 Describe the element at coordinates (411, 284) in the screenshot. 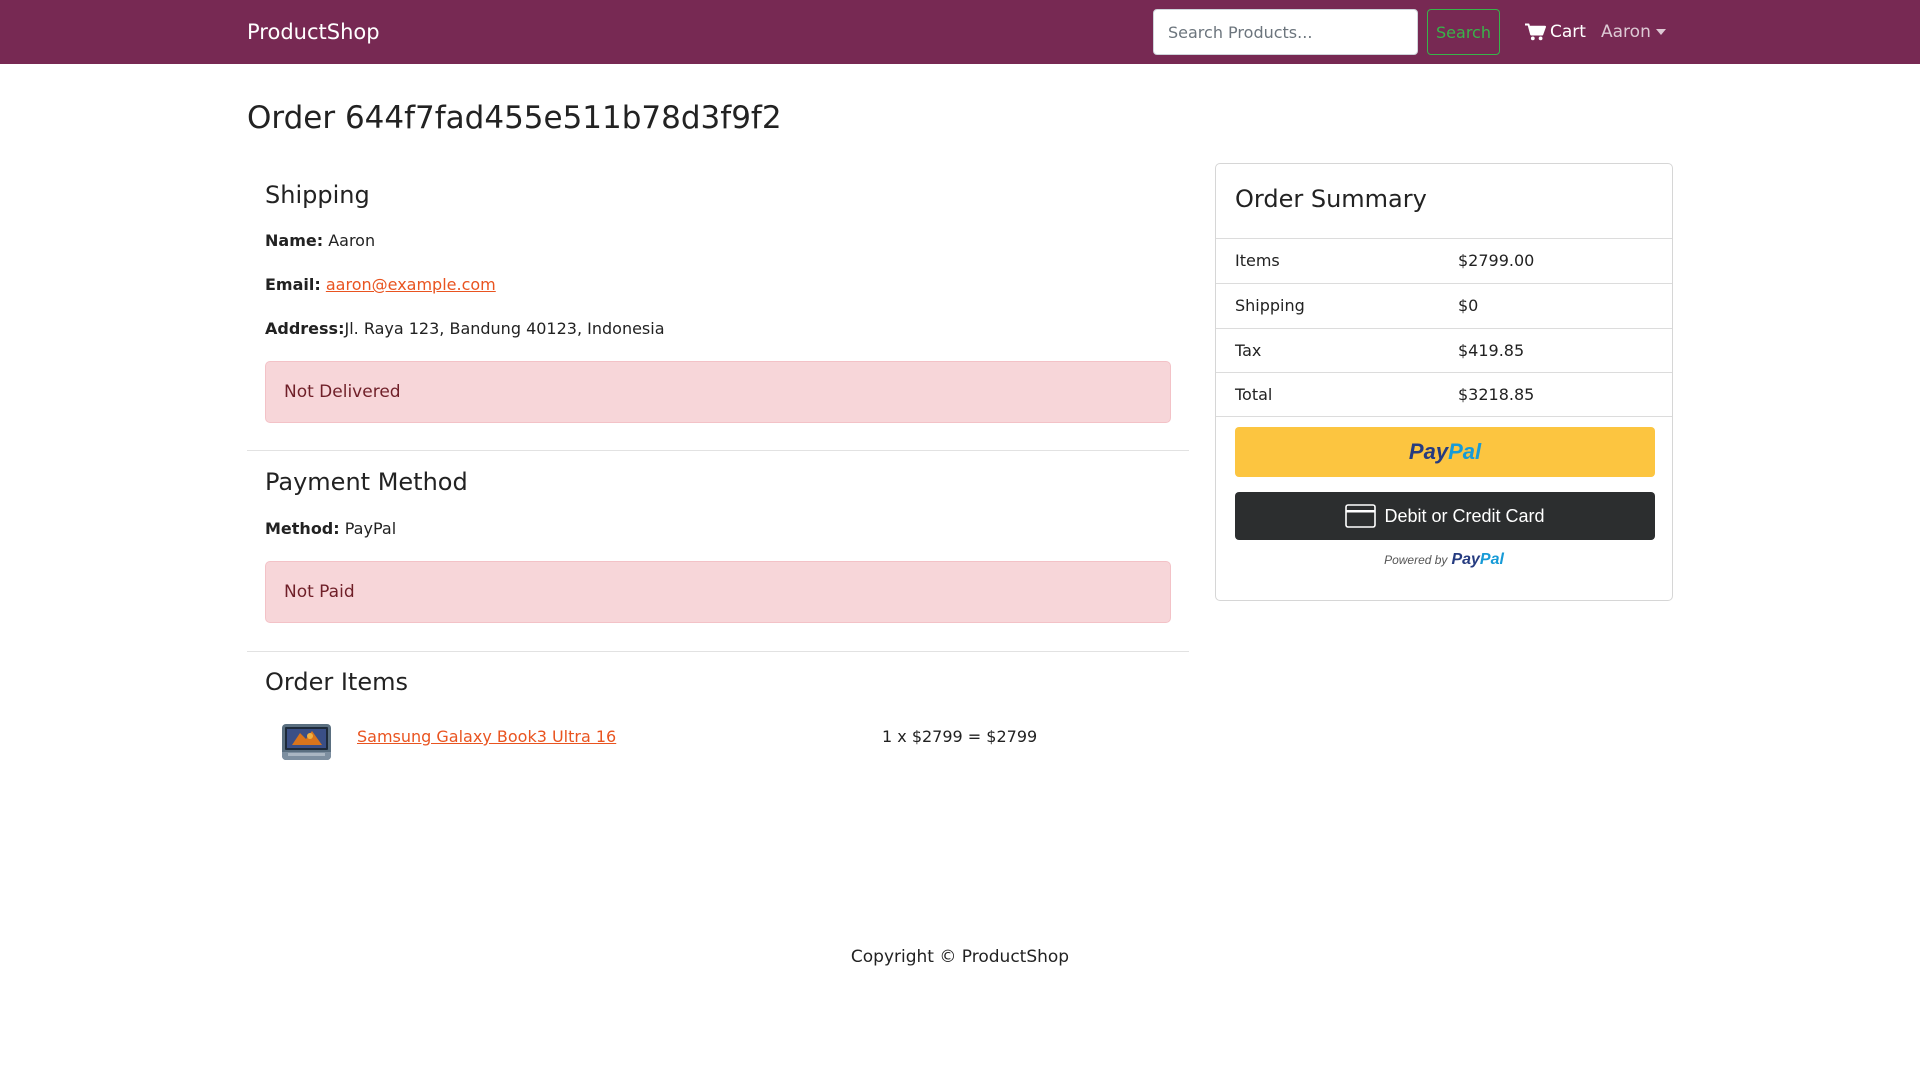

I see `shipping-email-link: aaron@example.com` at that location.